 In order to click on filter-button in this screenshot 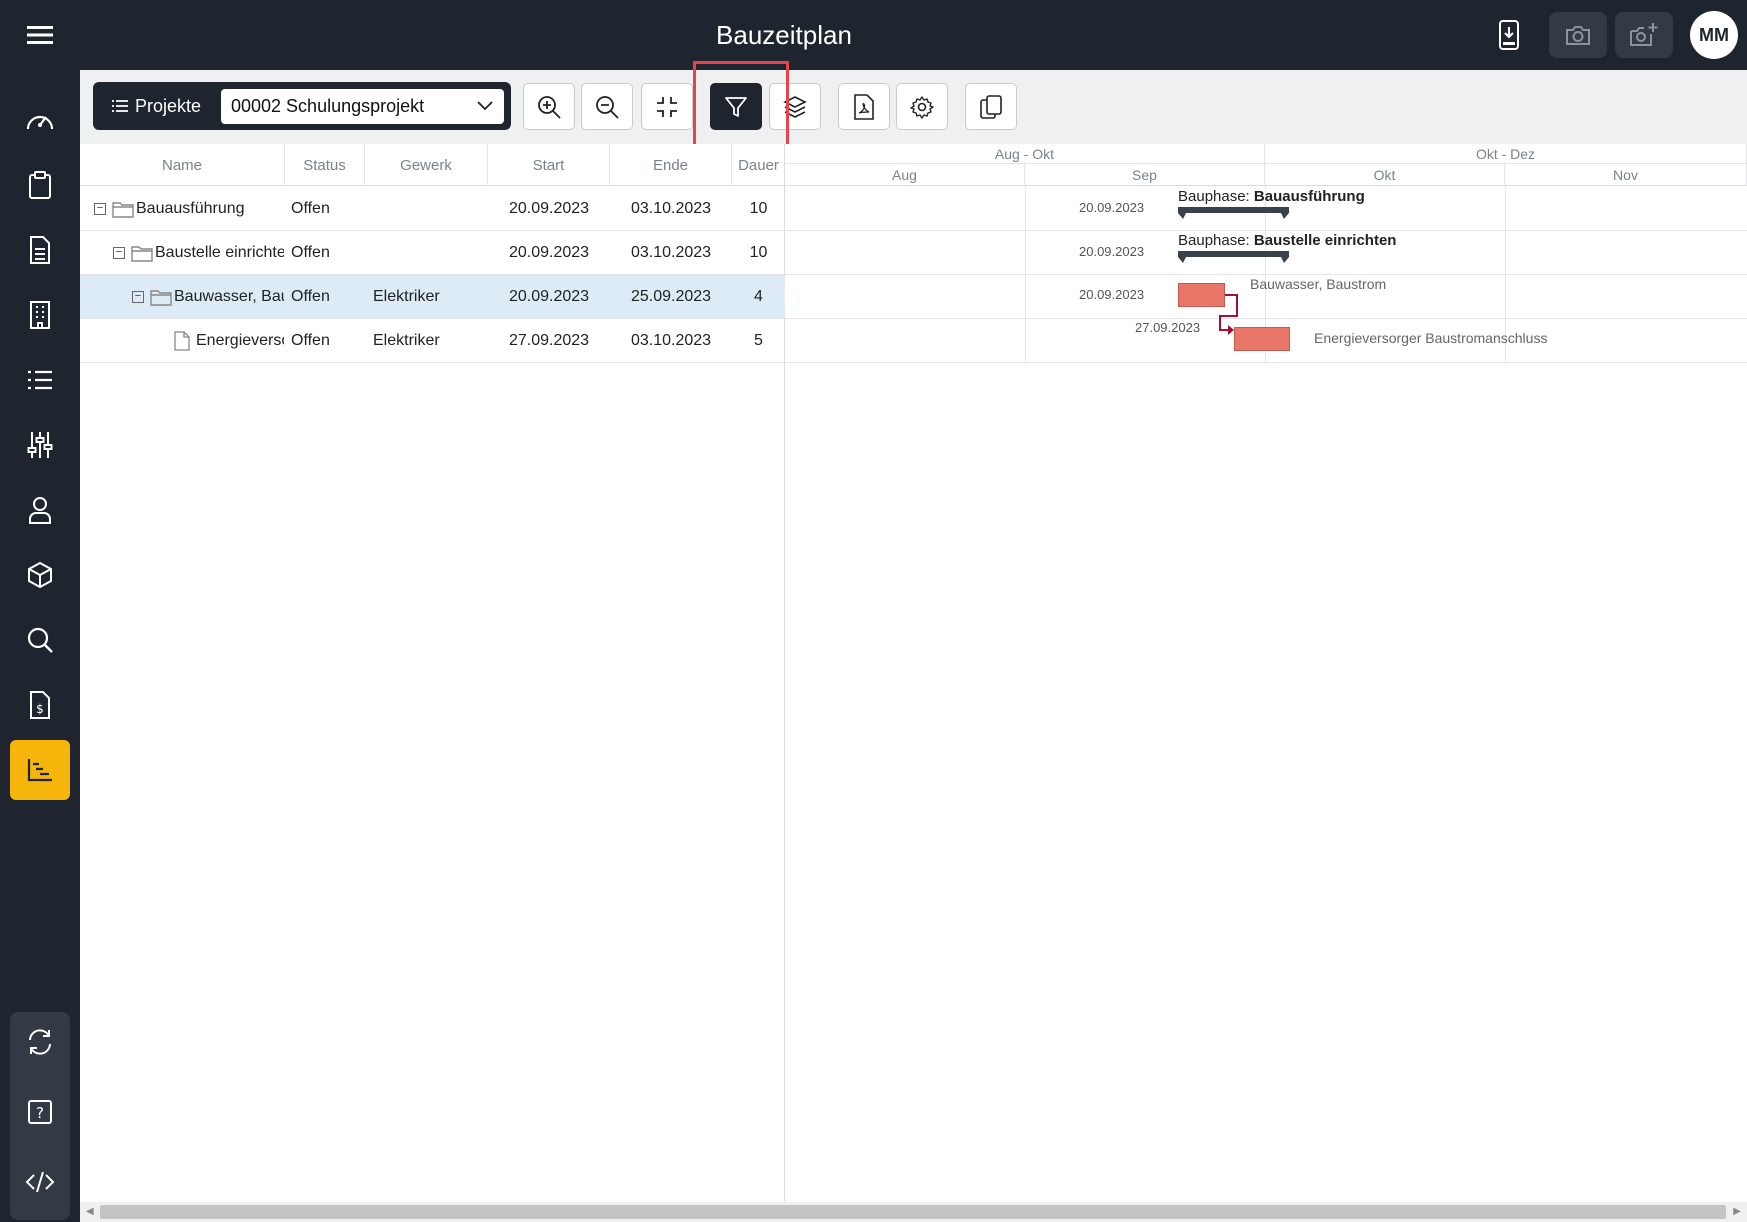, I will do `click(736, 106)`.